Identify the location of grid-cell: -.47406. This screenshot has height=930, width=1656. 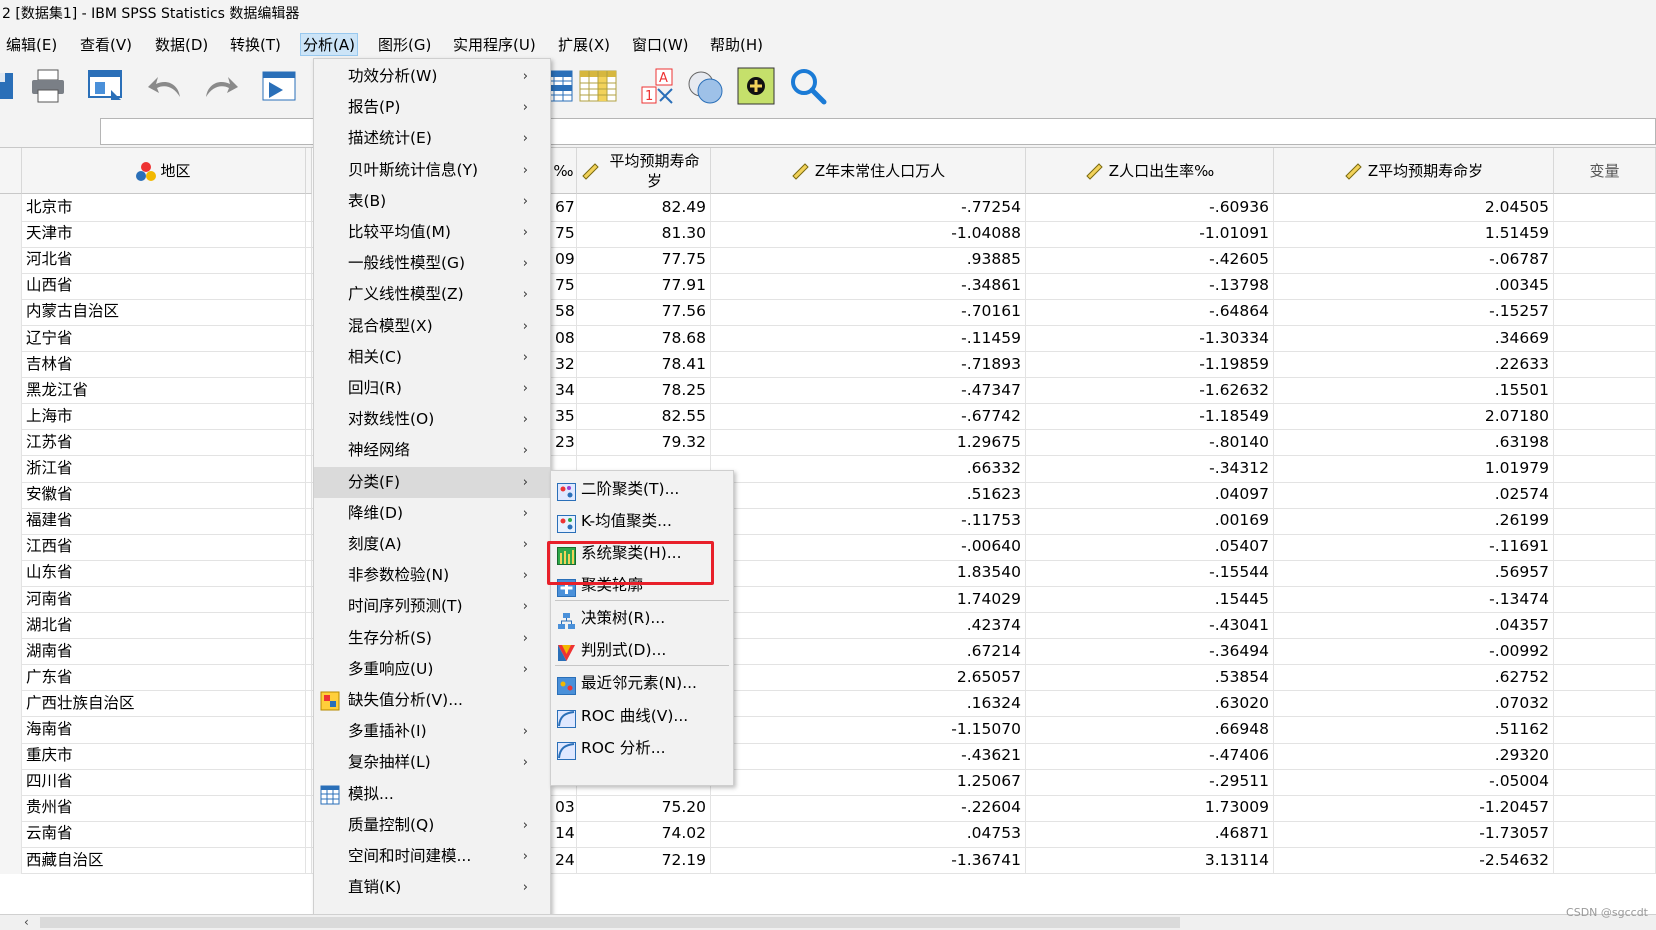
(1150, 756).